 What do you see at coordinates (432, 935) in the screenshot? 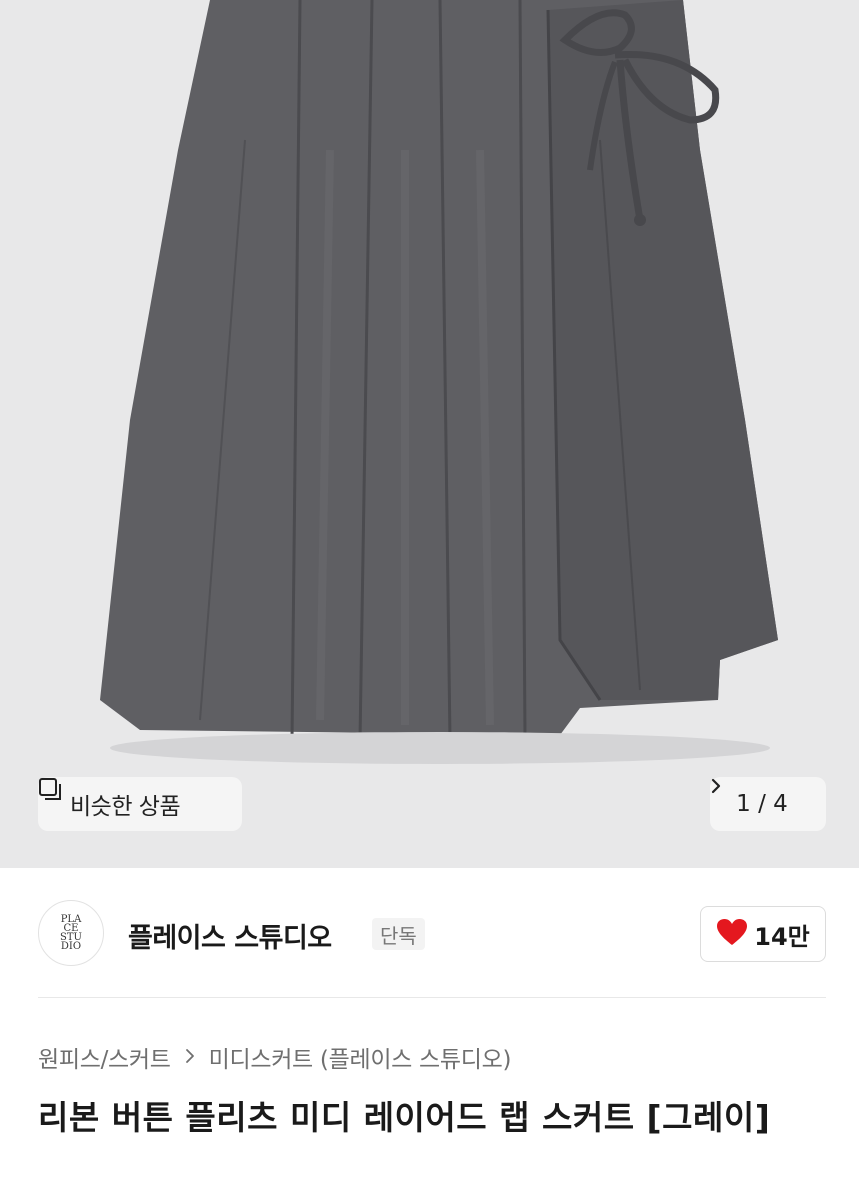
I see `seller-row: PLACE STUDIO 플레이스 스튜디오 단독 14만` at bounding box center [432, 935].